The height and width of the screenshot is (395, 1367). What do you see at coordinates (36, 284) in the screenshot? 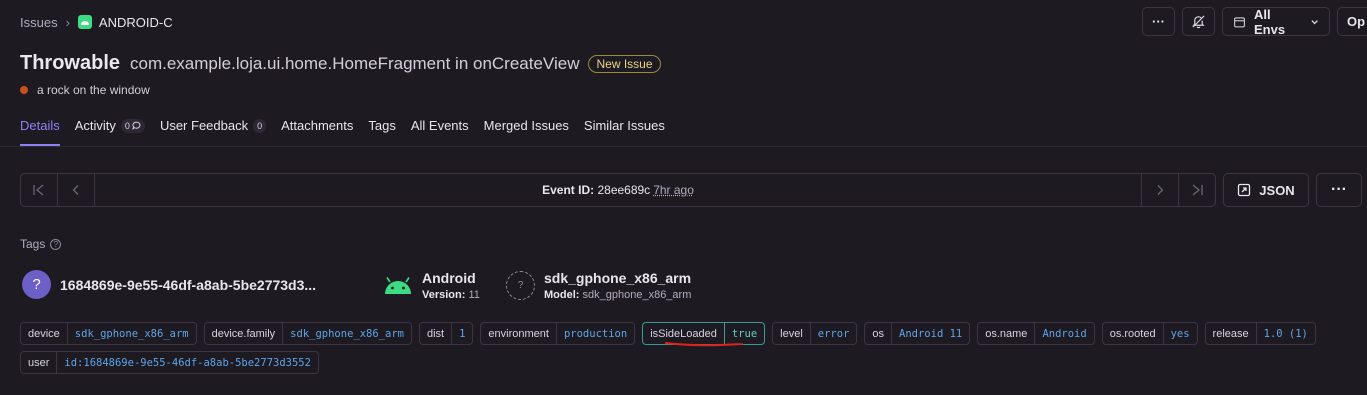
I see `user-avatar: ?` at bounding box center [36, 284].